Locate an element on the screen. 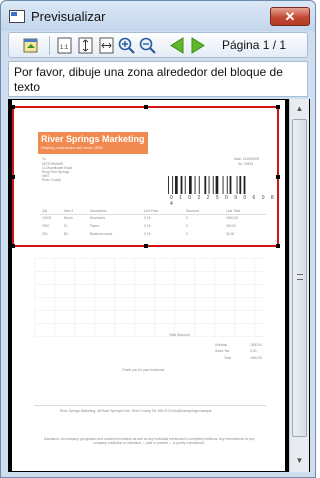 This screenshot has width=320, height=478. zoom-out-icon is located at coordinates (147, 45).